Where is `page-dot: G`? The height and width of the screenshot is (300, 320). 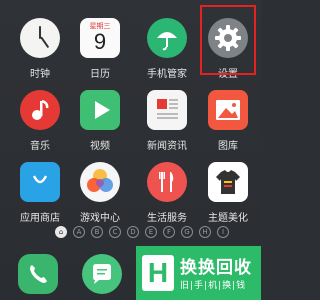 page-dot: G is located at coordinates (187, 232).